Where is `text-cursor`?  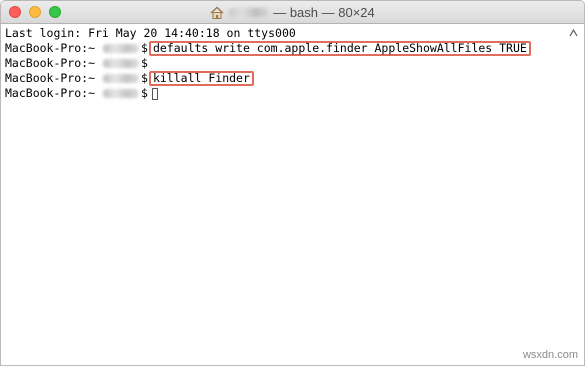 text-cursor is located at coordinates (154, 93).